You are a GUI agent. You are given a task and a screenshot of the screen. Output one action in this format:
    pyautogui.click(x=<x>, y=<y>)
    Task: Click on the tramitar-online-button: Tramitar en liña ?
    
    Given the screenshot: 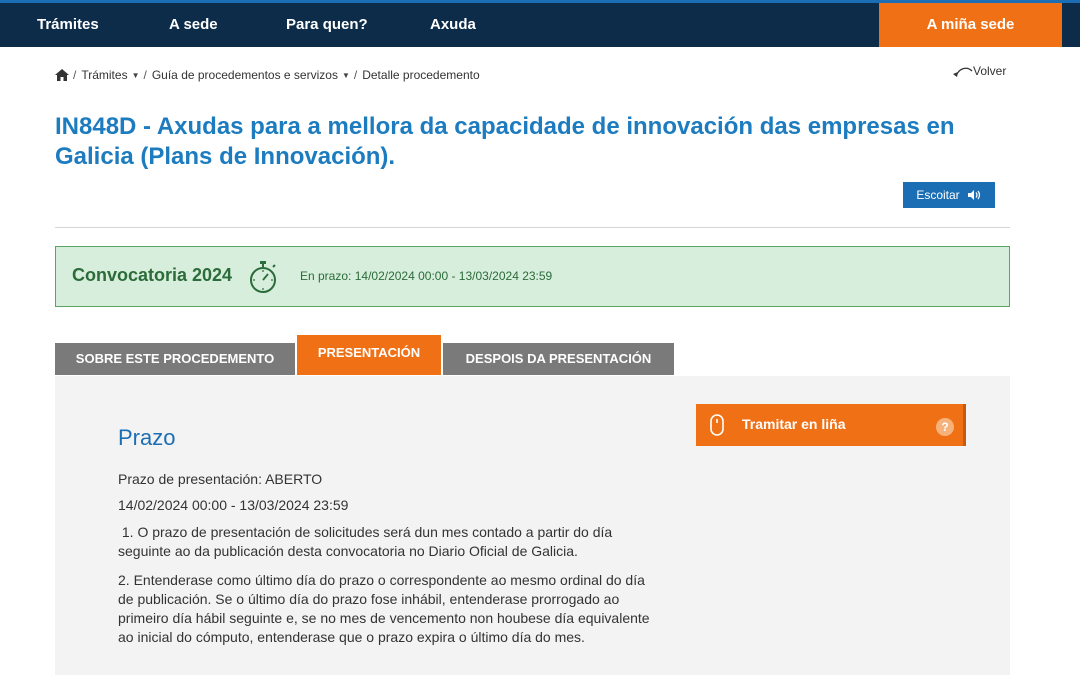 What is the action you would take?
    pyautogui.click(x=831, y=425)
    